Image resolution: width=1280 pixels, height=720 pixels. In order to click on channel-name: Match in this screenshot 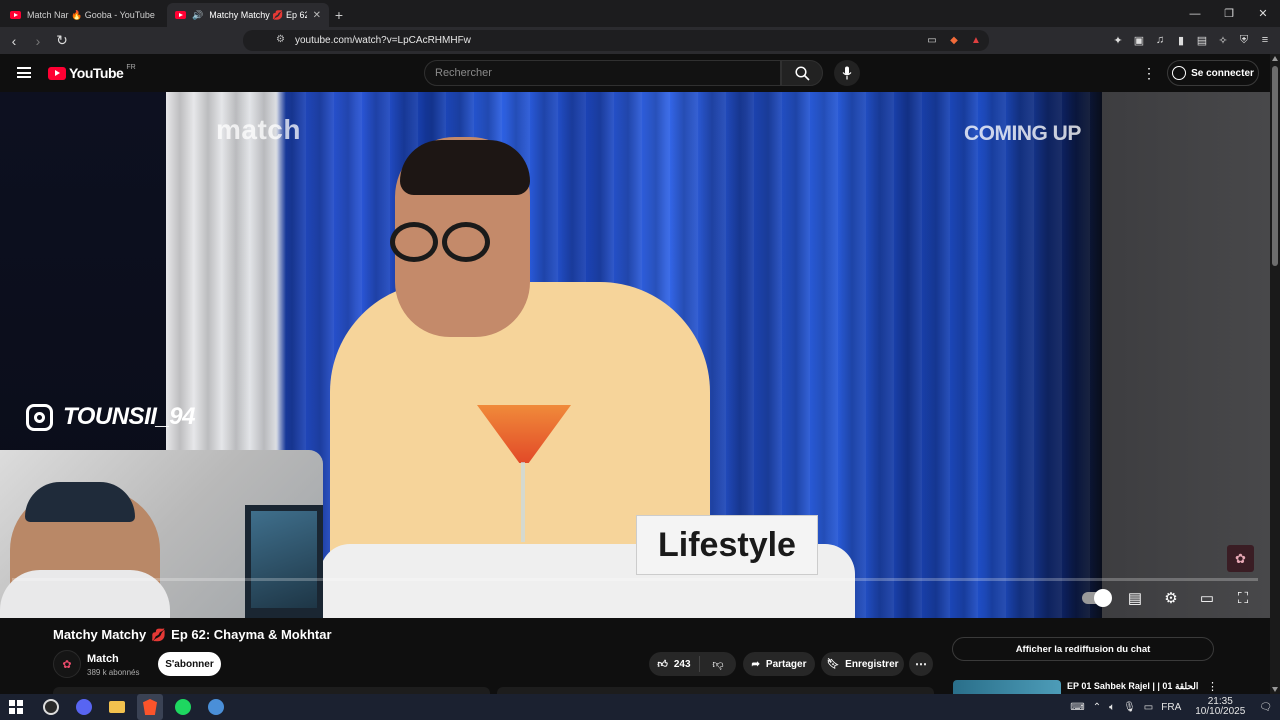, I will do `click(103, 659)`.